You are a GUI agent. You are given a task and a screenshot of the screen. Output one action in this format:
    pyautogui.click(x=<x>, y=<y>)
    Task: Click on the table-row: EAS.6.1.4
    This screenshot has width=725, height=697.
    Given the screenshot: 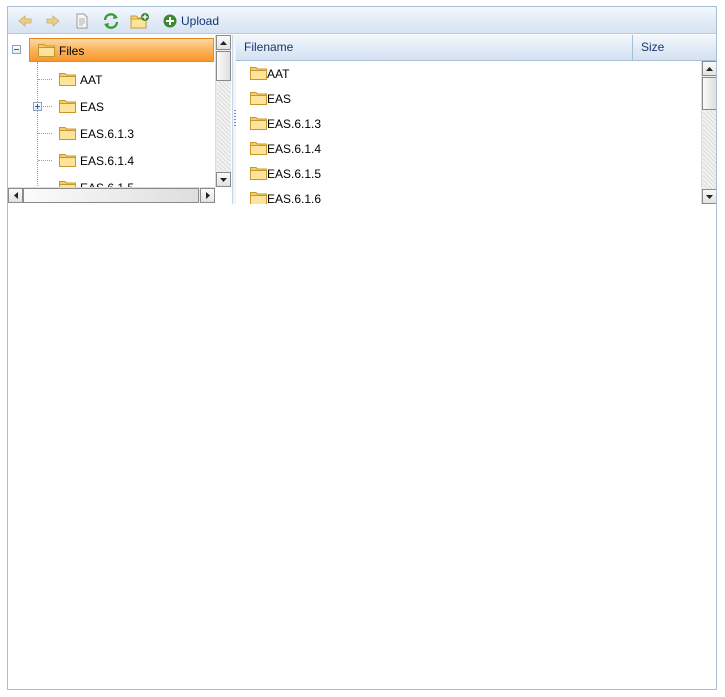 What is the action you would take?
    pyautogui.click(x=468, y=148)
    